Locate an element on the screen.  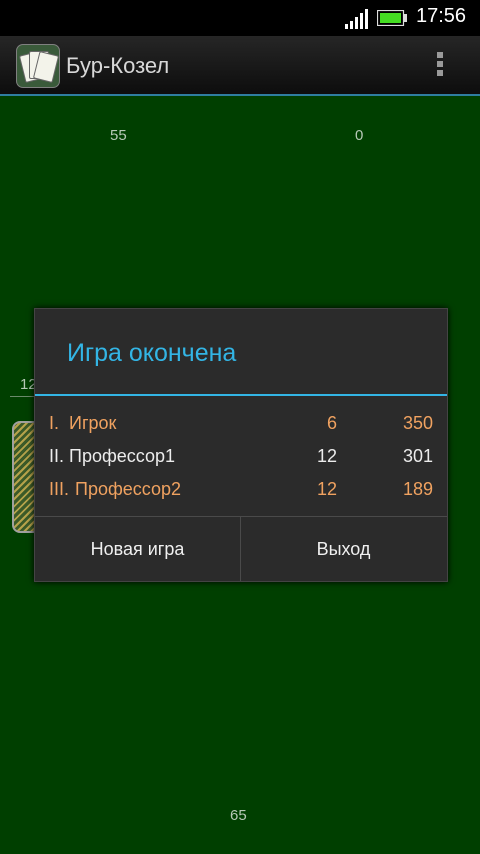
signal-icon is located at coordinates (356, 19).